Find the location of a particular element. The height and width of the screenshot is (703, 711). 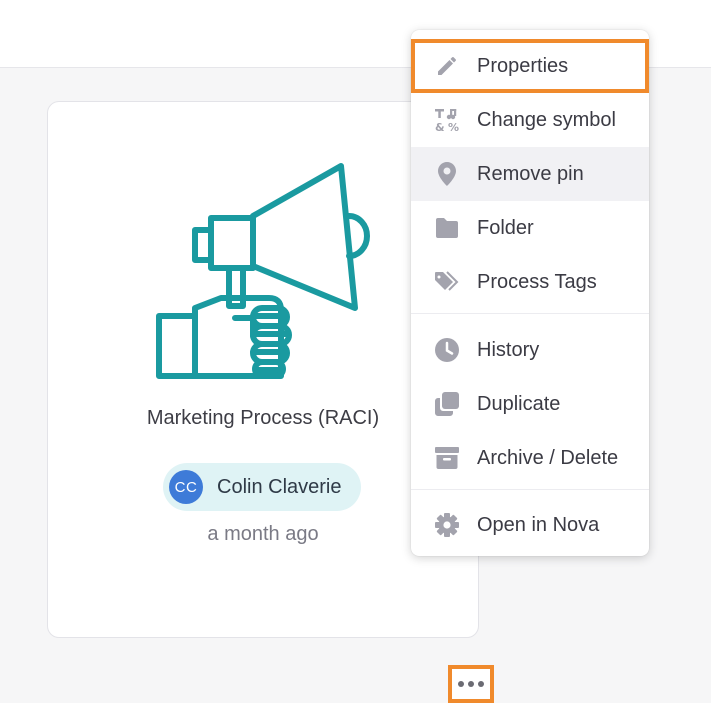

menu-item-folder: Folder is located at coordinates (530, 228).